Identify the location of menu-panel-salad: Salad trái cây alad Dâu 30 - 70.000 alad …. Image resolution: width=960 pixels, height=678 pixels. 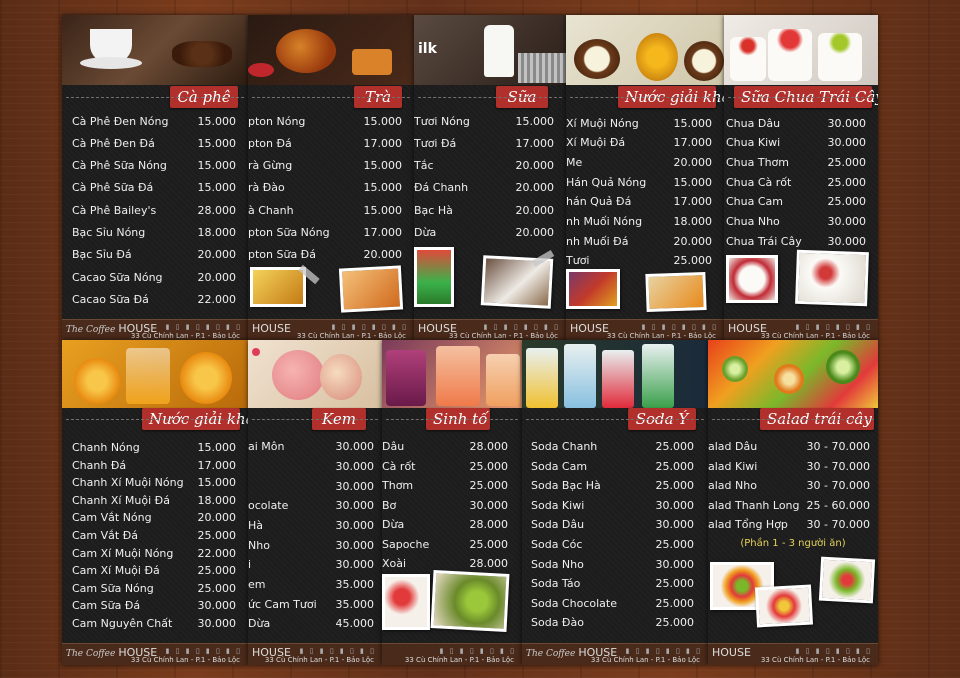
(793, 502).